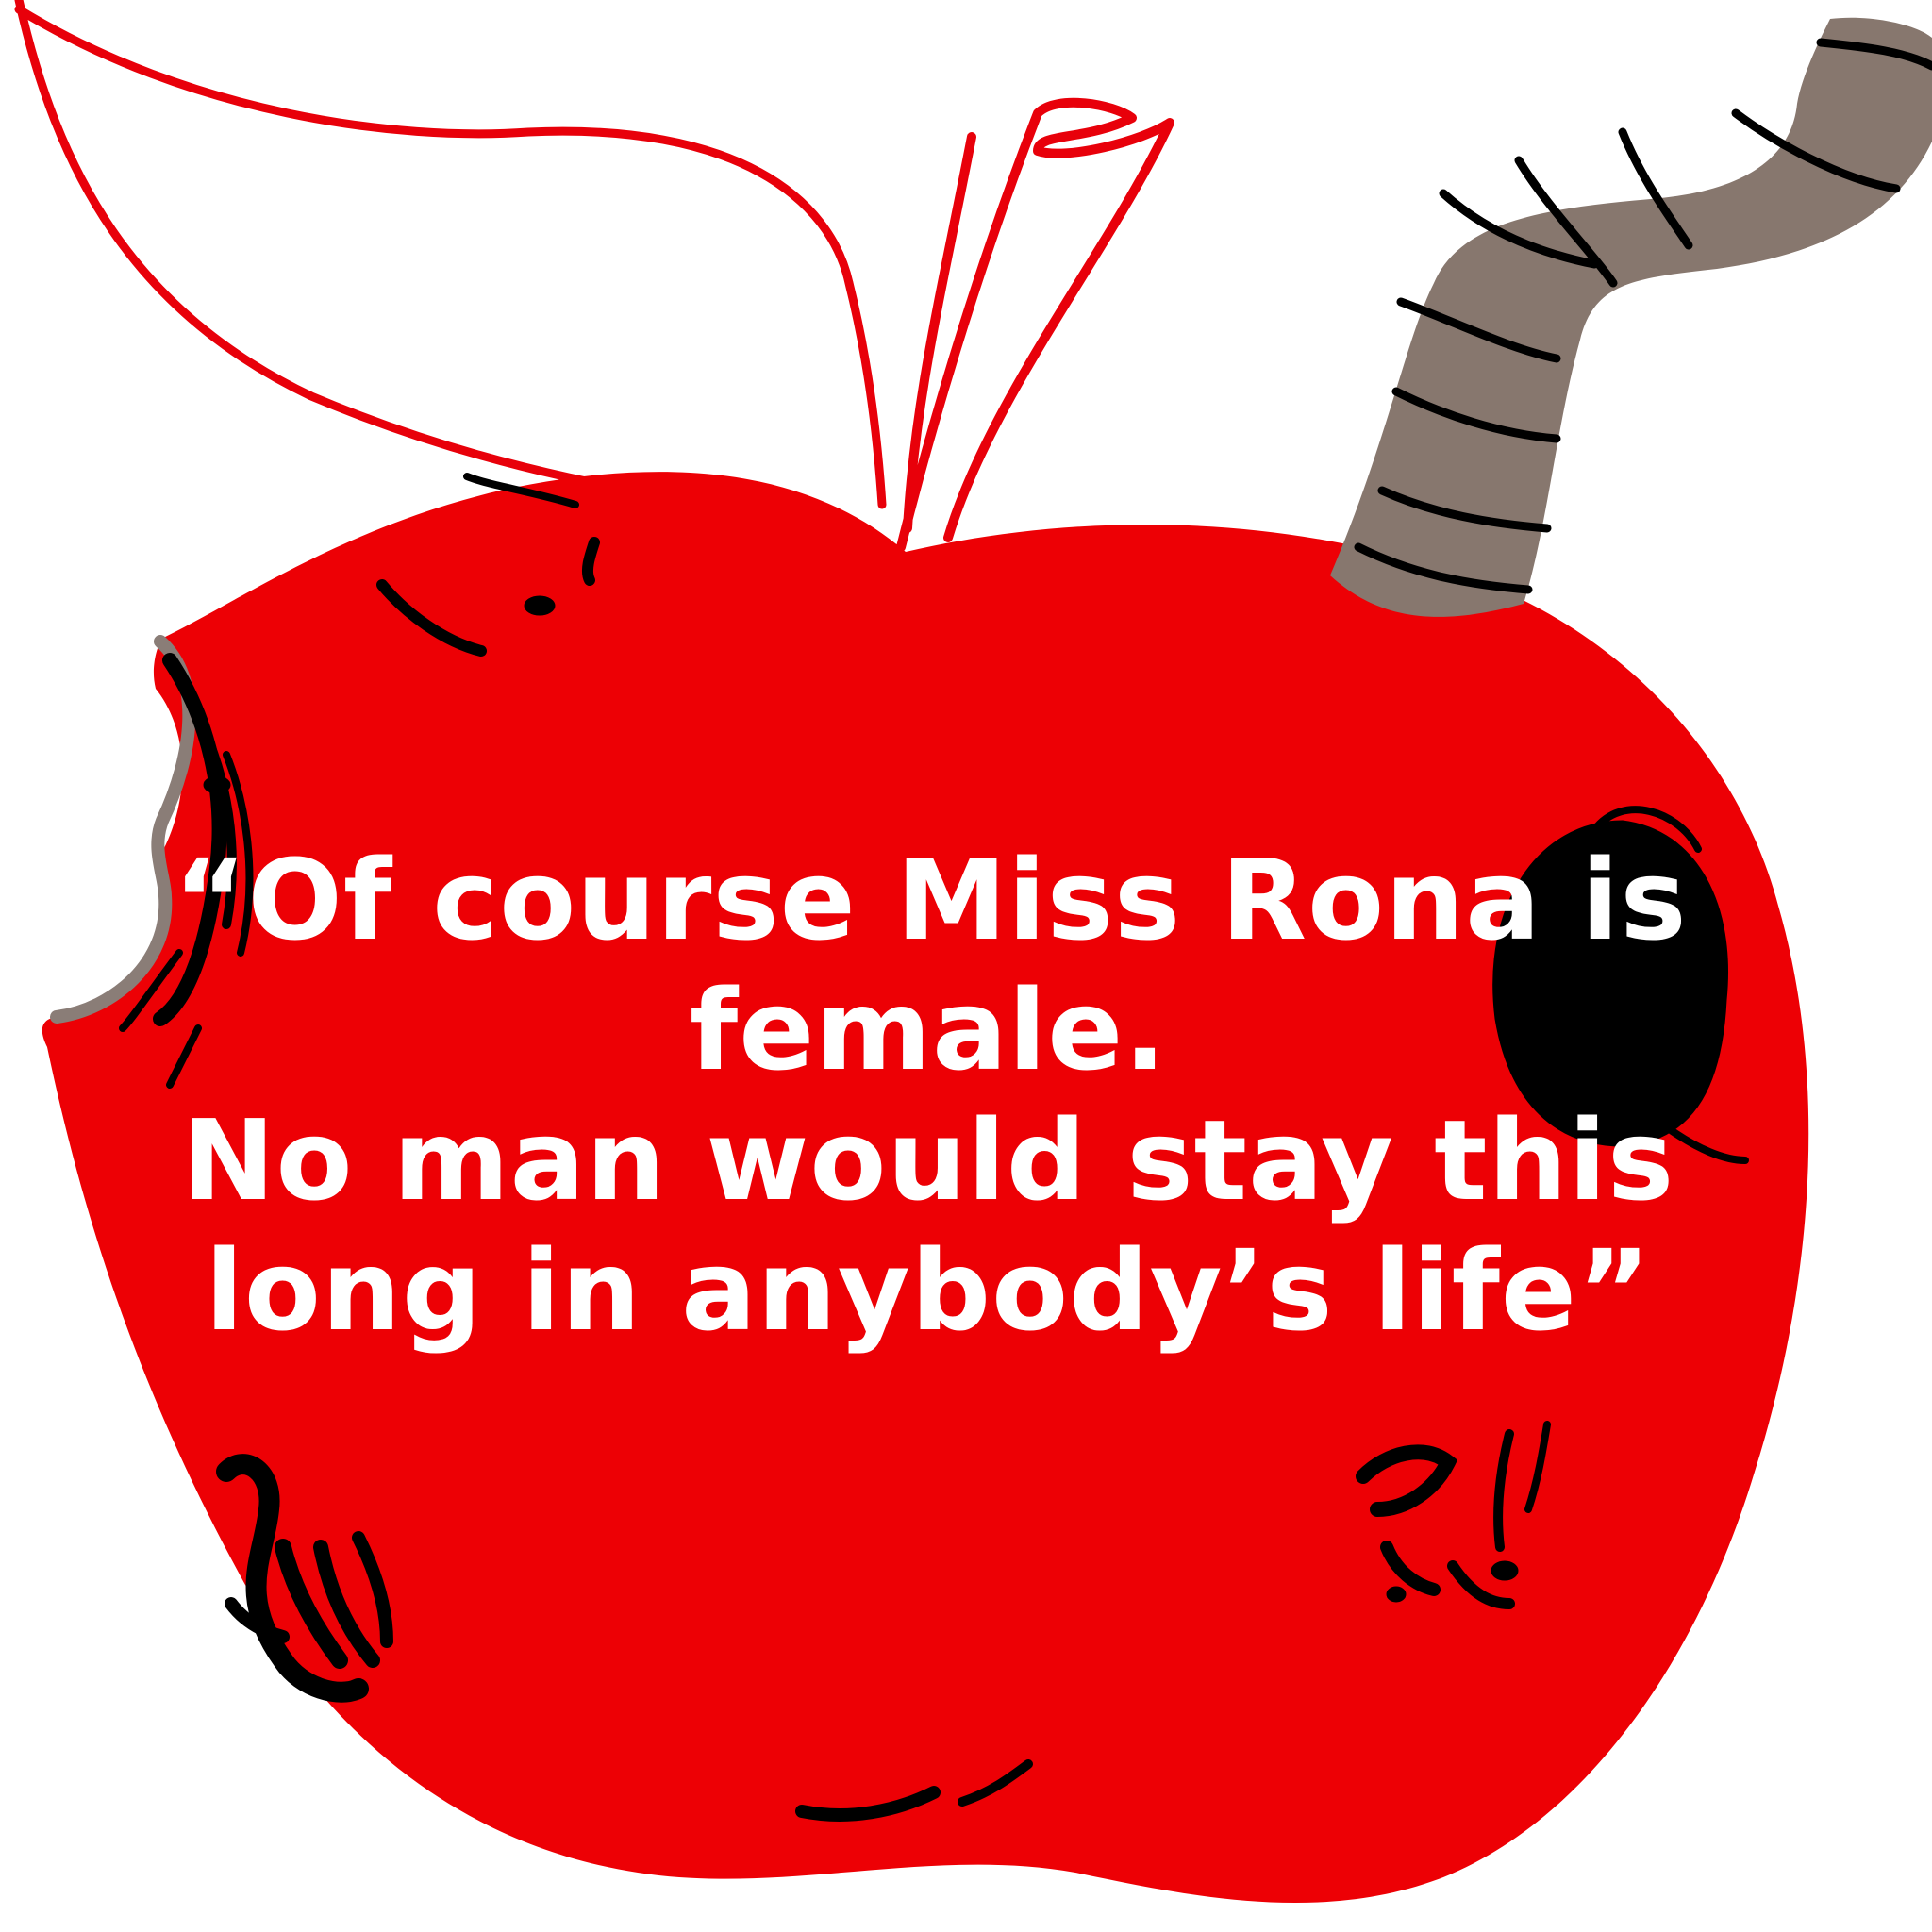  Describe the element at coordinates (928, 1160) in the screenshot. I see `quote-line-3: No man would stay this` at that location.